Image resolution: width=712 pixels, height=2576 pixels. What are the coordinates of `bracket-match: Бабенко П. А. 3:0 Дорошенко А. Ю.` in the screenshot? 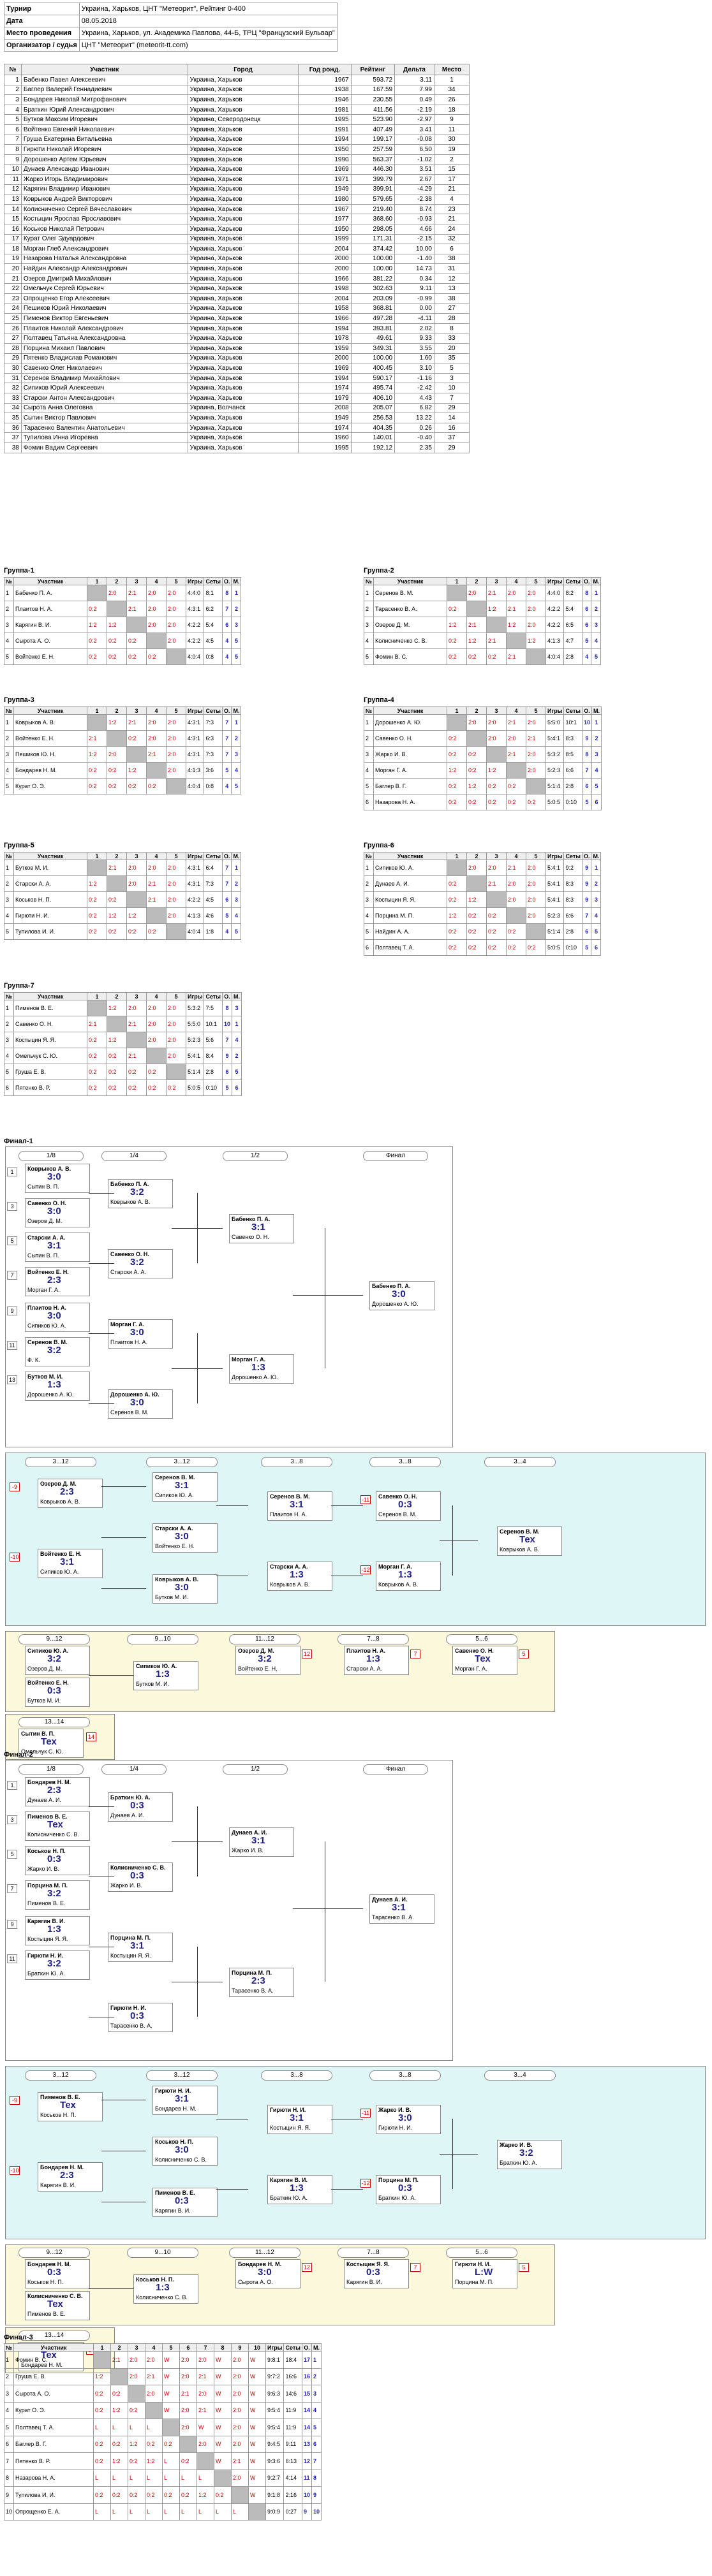 It's located at (401, 1295).